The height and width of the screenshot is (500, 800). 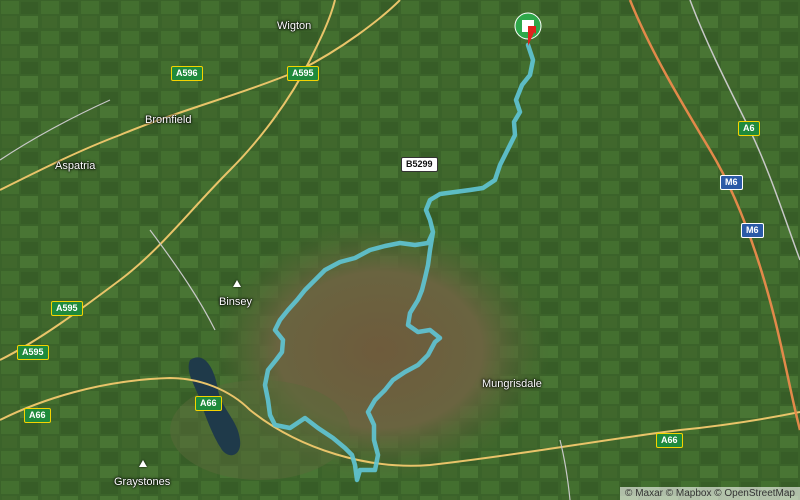 I want to click on road-shield-a596: A596, so click(x=187, y=73).